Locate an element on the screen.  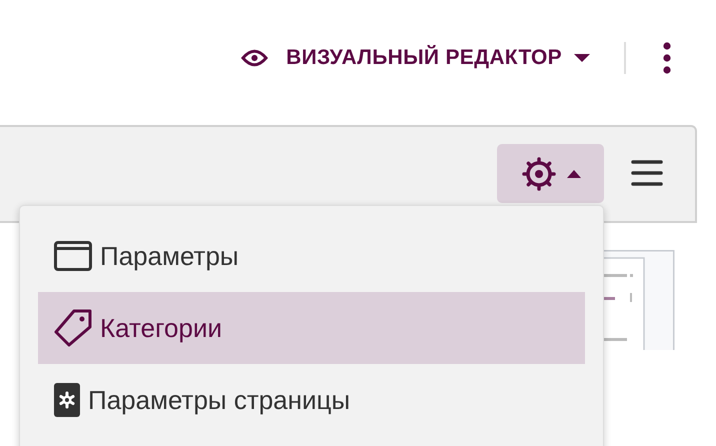
menu-item: Параметры is located at coordinates (311, 256).